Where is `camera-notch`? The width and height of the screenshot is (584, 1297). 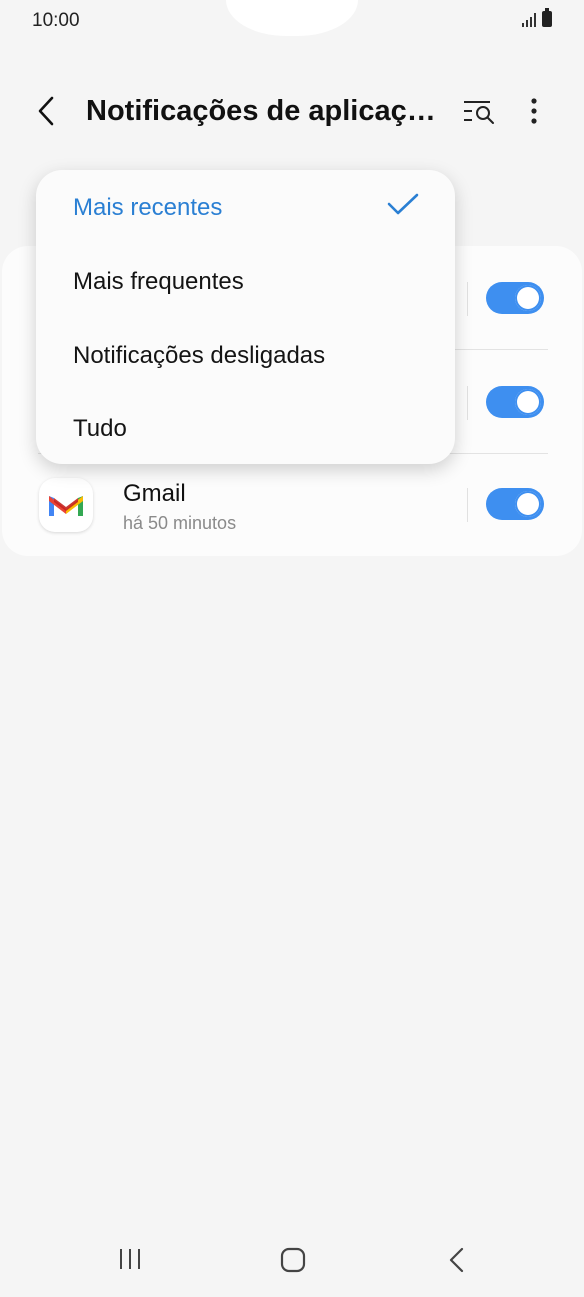
camera-notch is located at coordinates (292, 18).